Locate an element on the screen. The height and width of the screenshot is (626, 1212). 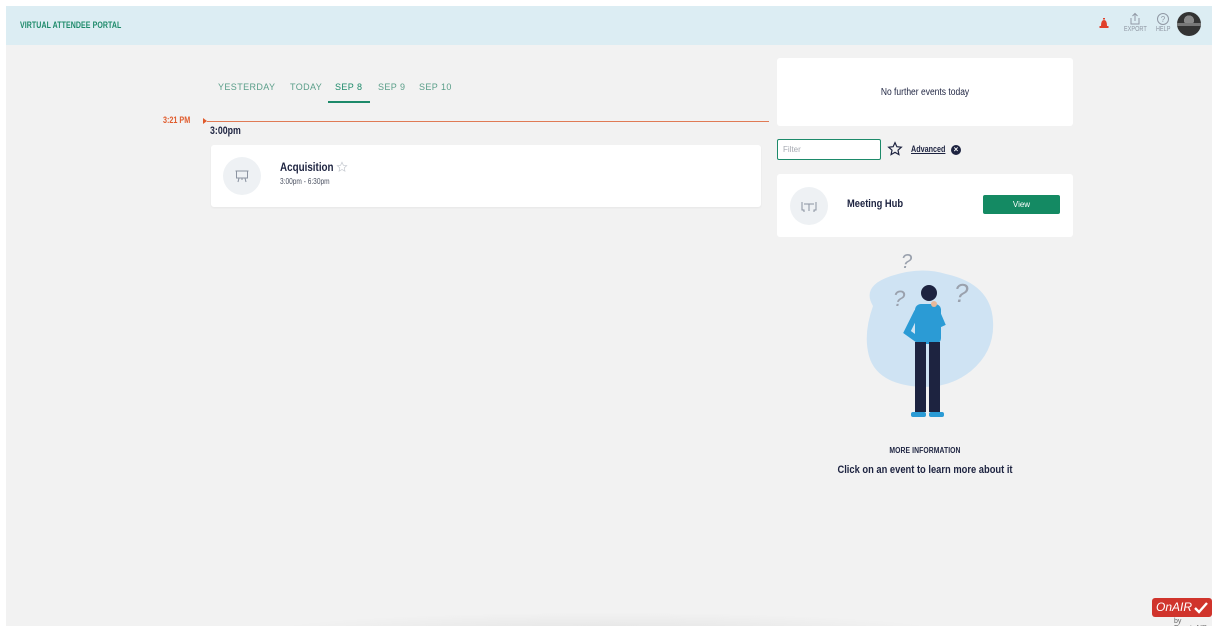
event-card: Acquisition 3:00pm - 6:30pm is located at coordinates (486, 176).